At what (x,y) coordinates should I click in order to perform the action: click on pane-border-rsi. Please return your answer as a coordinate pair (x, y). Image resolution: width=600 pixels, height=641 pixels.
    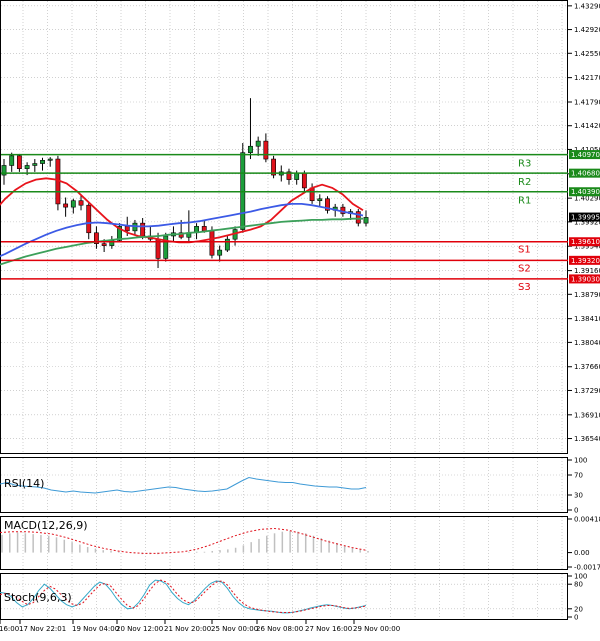
    Looking at the image, I should click on (284, 485).